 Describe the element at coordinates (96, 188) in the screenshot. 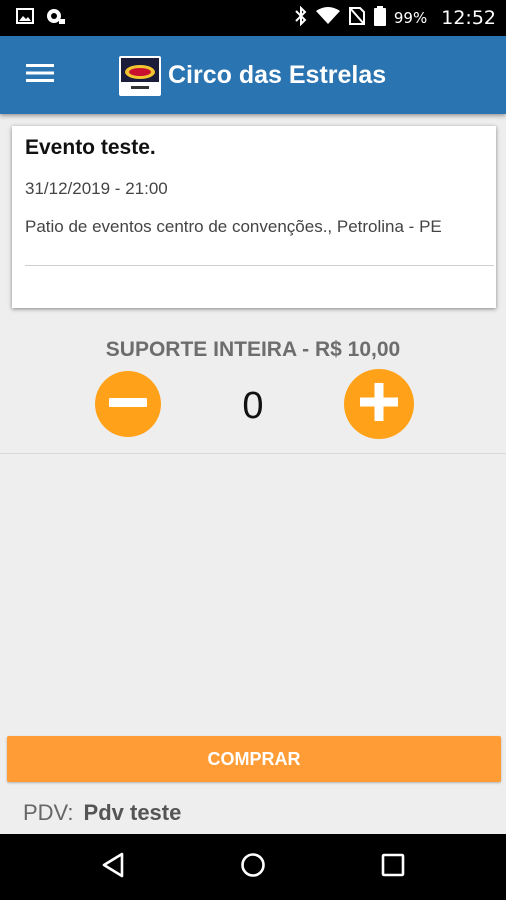

I see `event-datetime: 31/12/2019 - 21:00` at that location.